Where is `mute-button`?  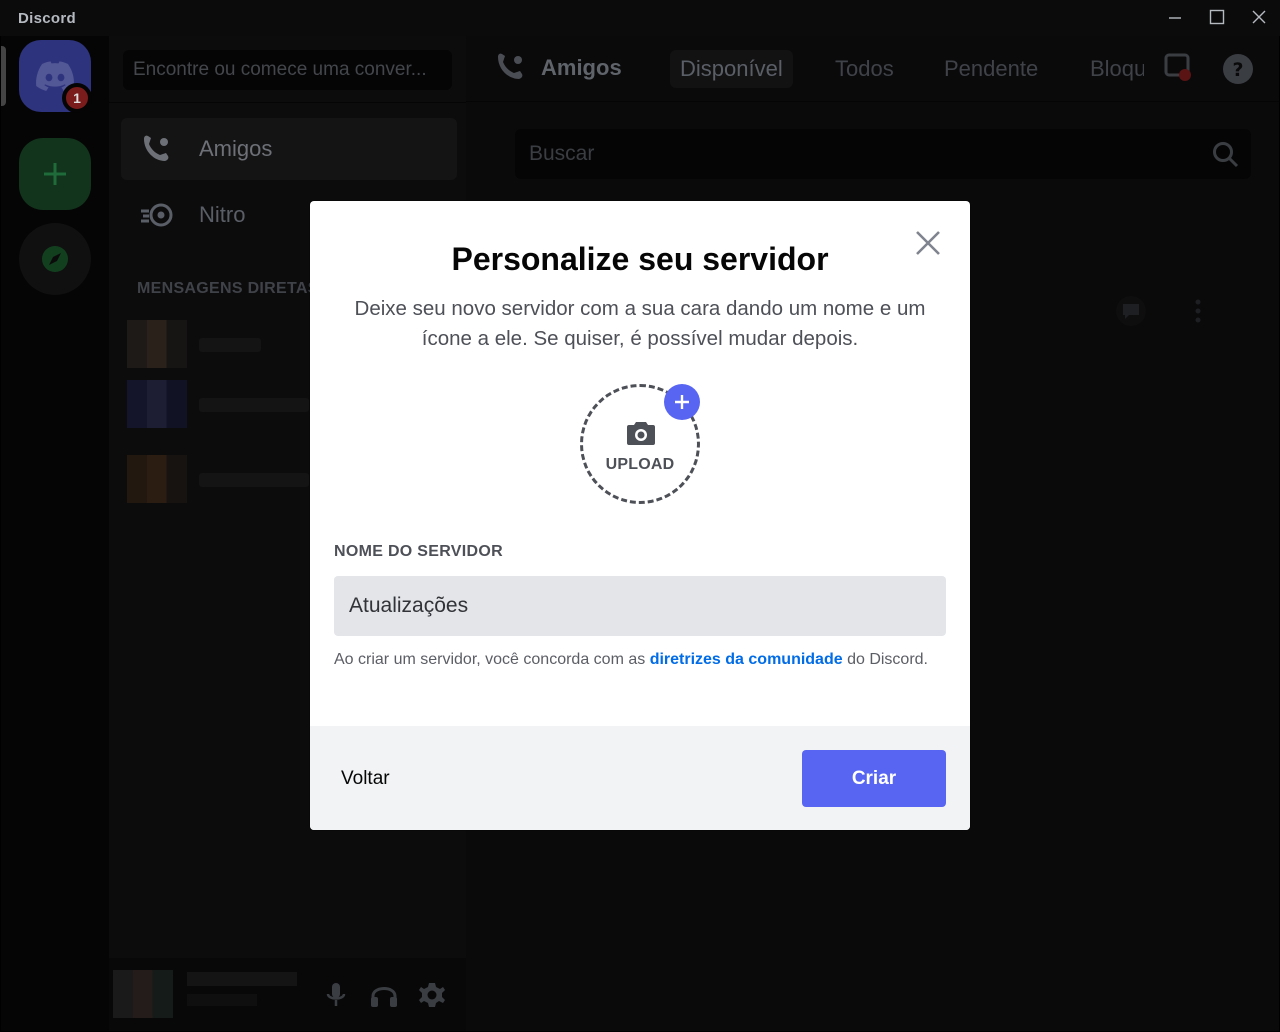
mute-button is located at coordinates (336, 995).